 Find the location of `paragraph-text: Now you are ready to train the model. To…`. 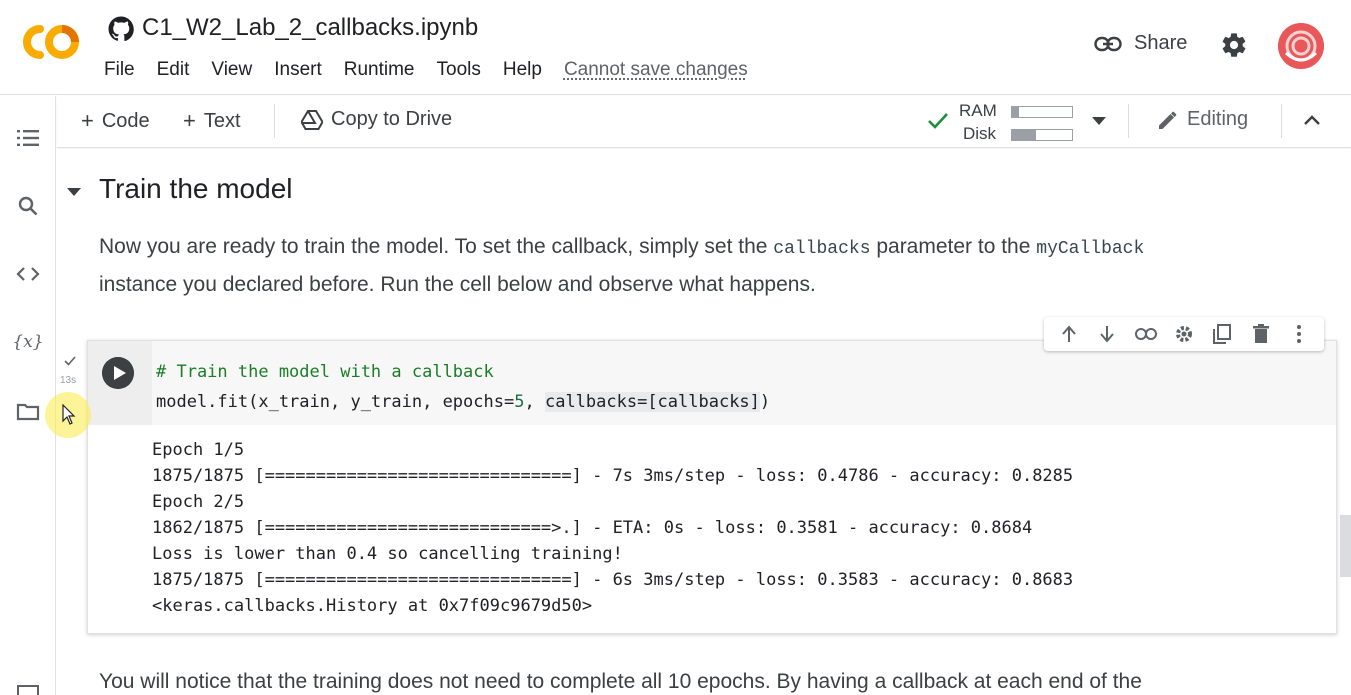

paragraph-text: Now you are ready to train the model. To… is located at coordinates (436, 246).